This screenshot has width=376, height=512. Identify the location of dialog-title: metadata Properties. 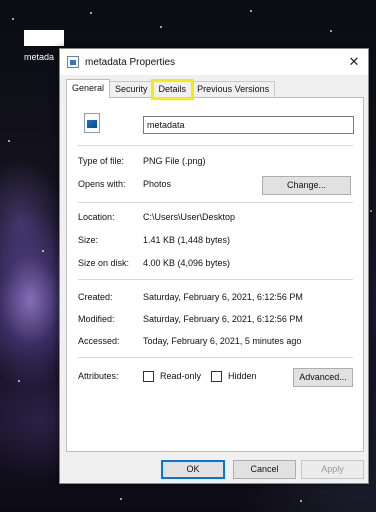
(130, 62).